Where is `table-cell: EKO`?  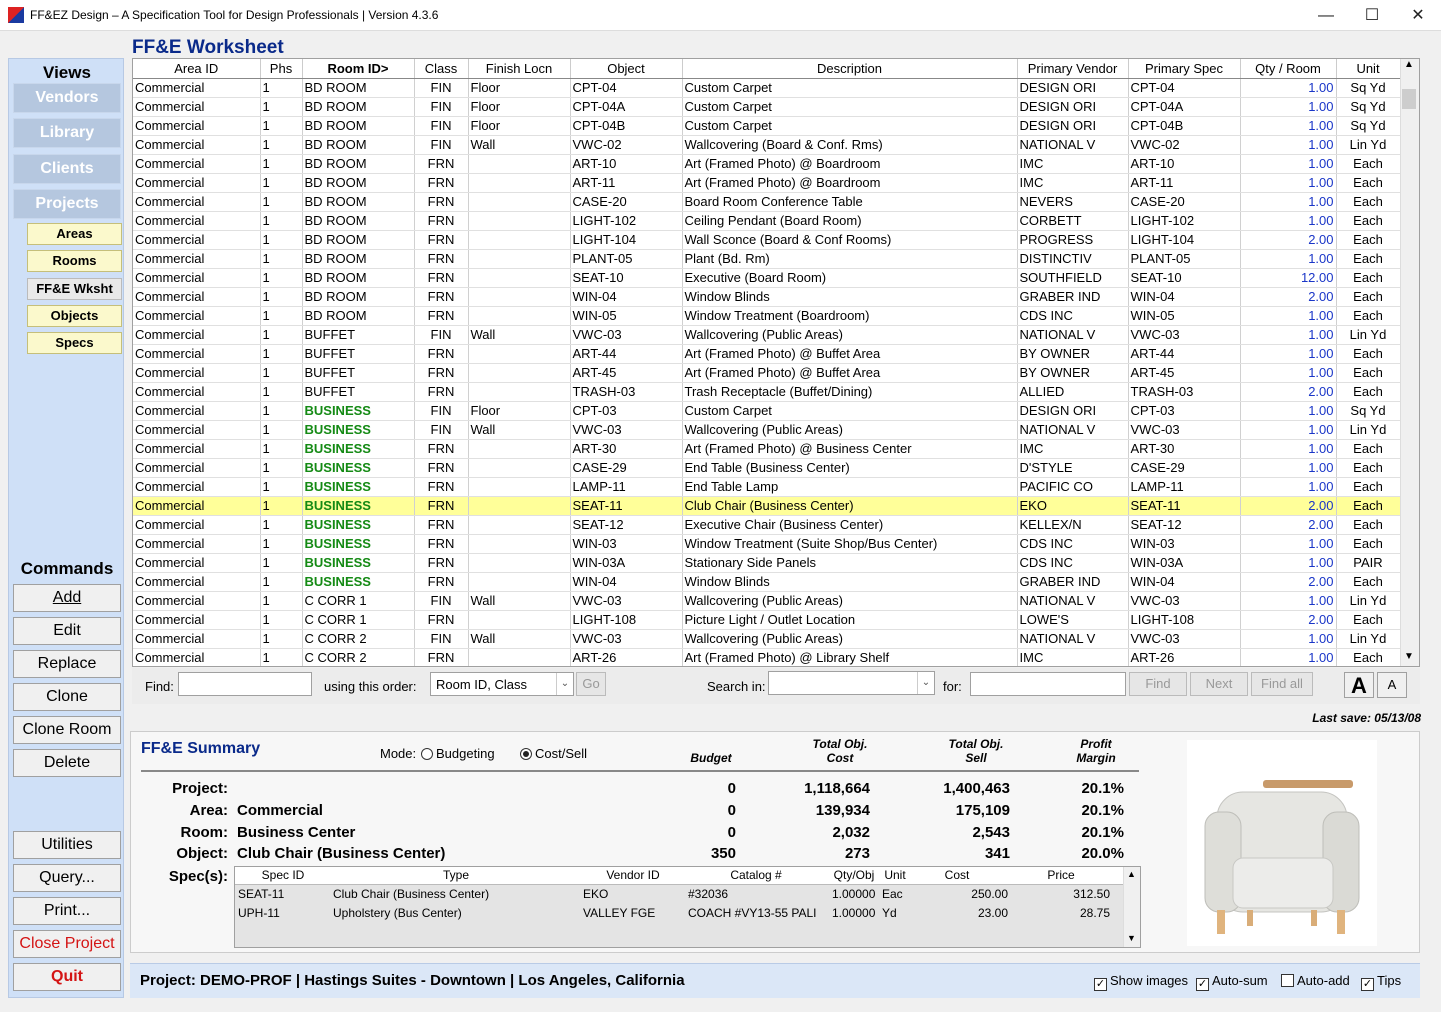
table-cell: EKO is located at coordinates (1073, 506).